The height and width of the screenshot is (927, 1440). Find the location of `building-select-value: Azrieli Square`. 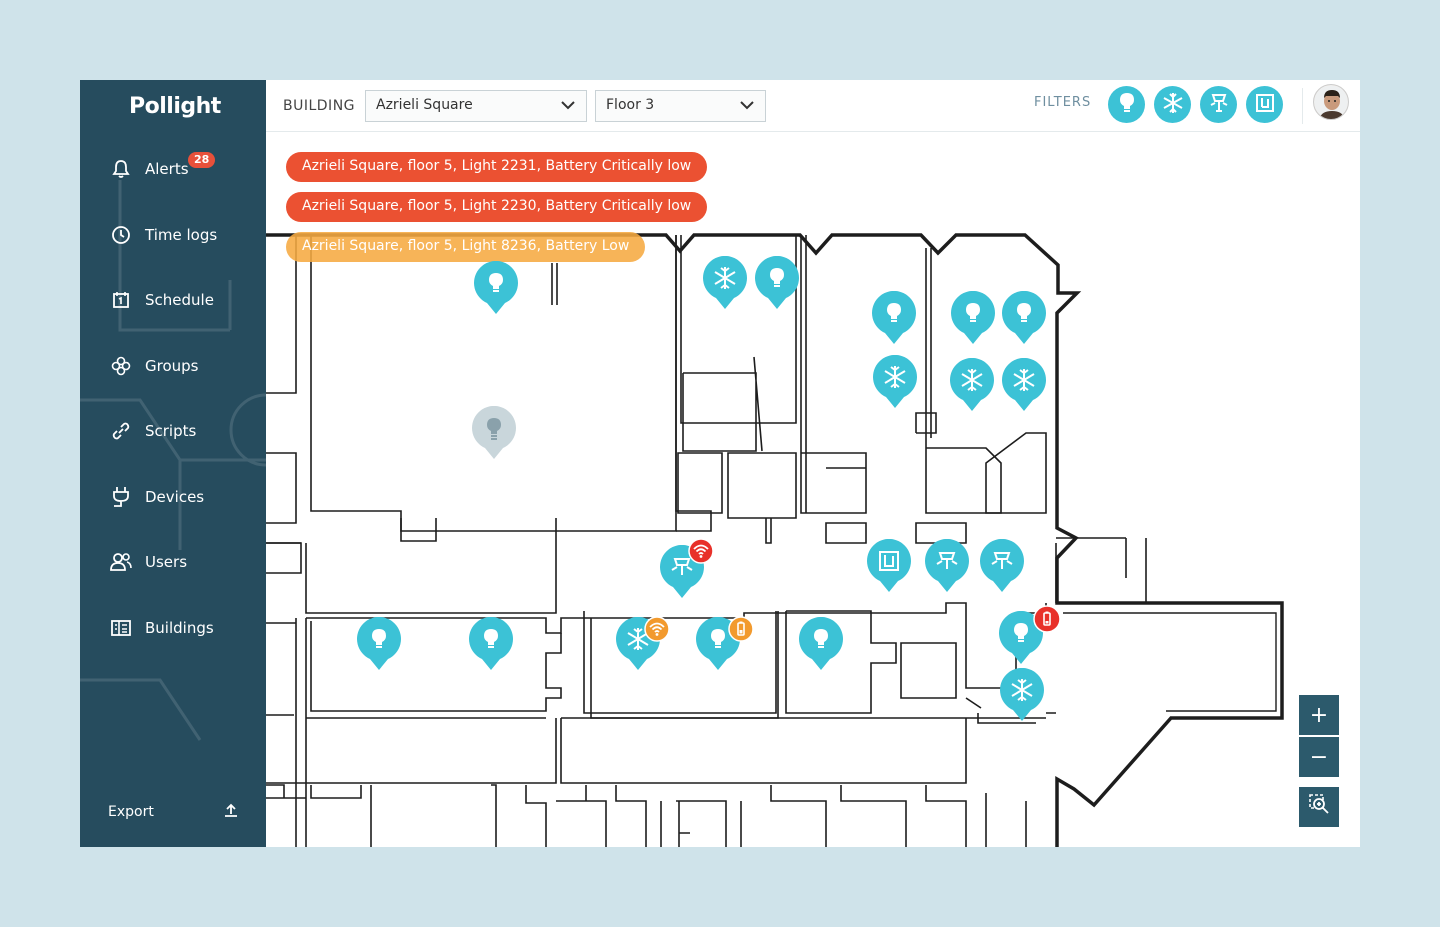

building-select-value: Azrieli Square is located at coordinates (424, 105).